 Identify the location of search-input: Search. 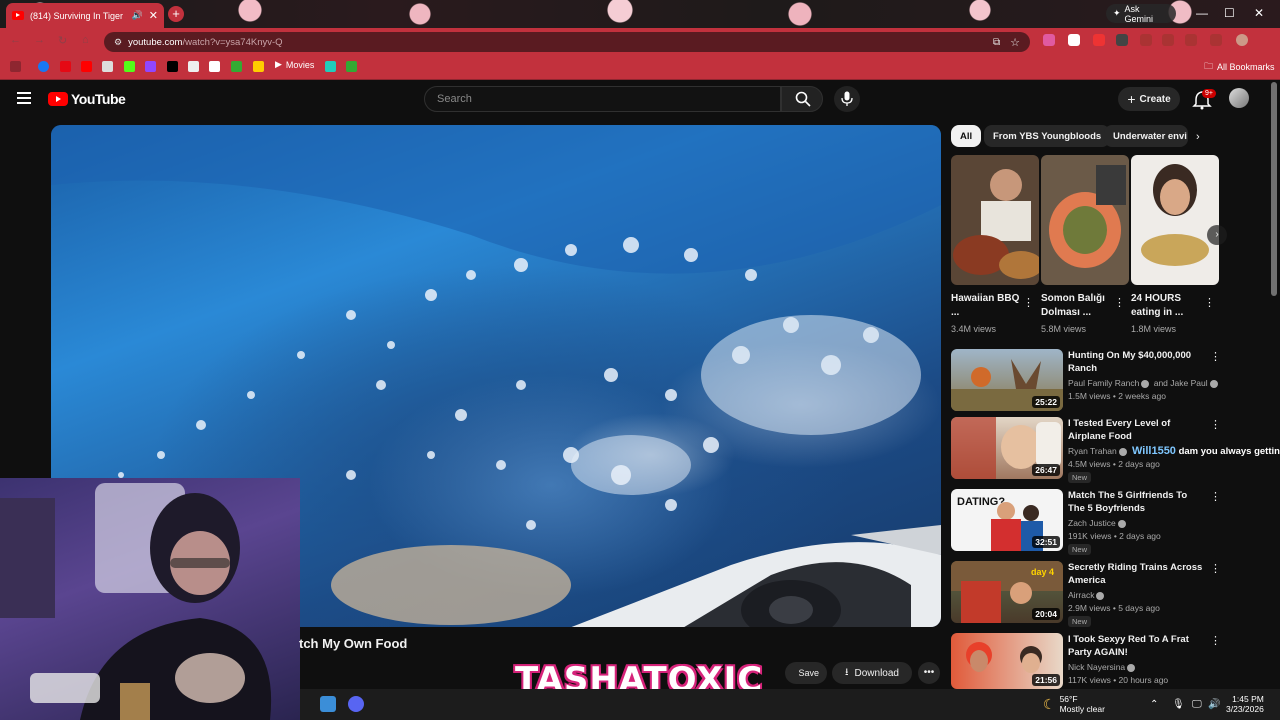
(602, 99).